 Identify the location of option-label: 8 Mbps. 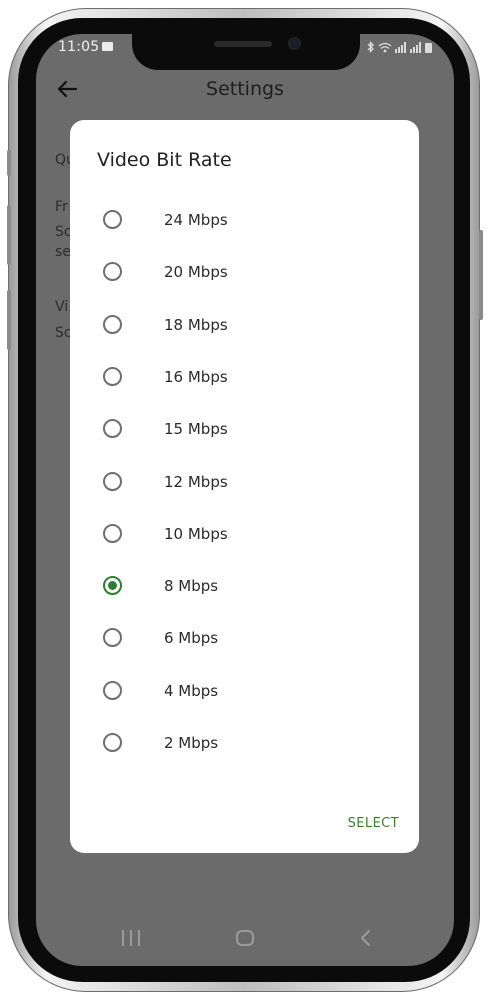
(191, 586).